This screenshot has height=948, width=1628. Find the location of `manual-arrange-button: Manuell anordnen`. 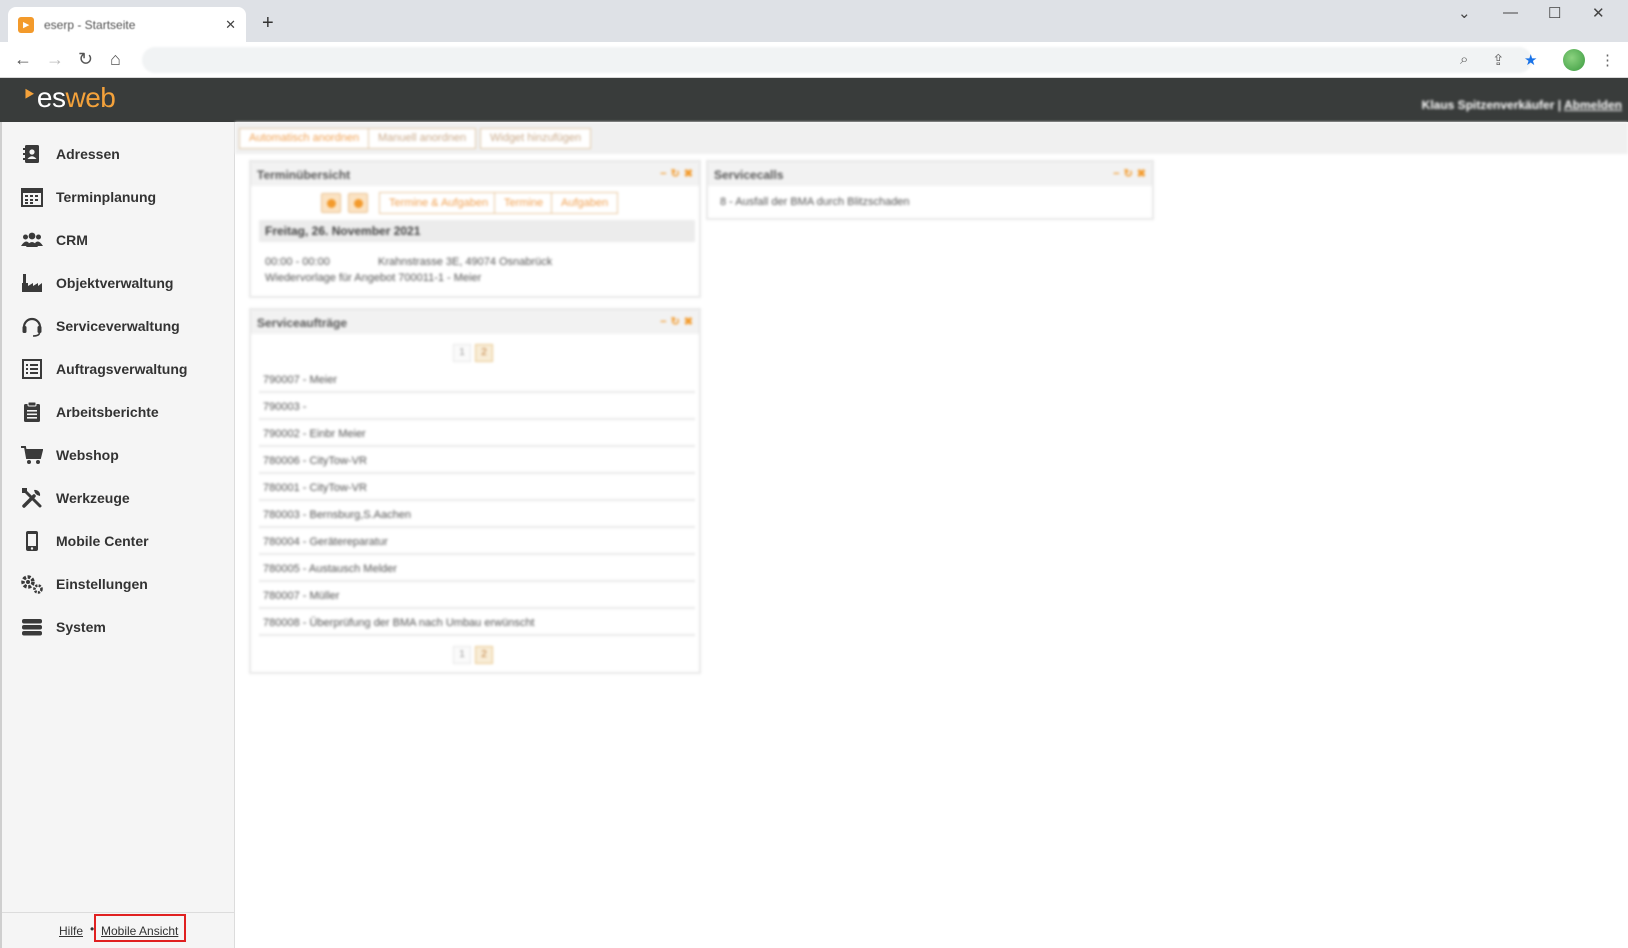

manual-arrange-button: Manuell anordnen is located at coordinates (422, 138).